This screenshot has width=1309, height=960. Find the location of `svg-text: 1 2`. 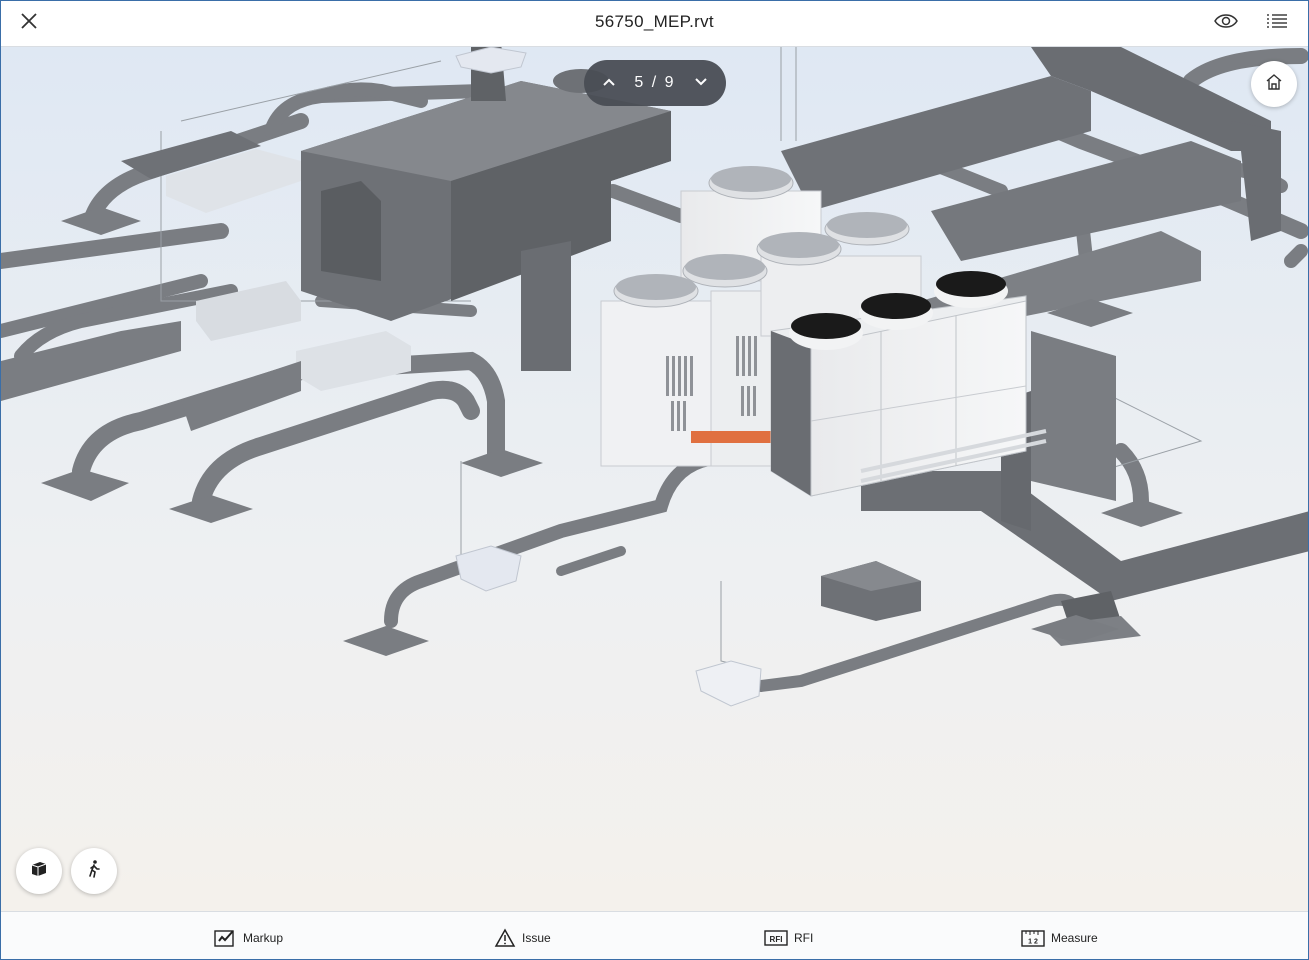

svg-text: 1 2 is located at coordinates (1033, 942).